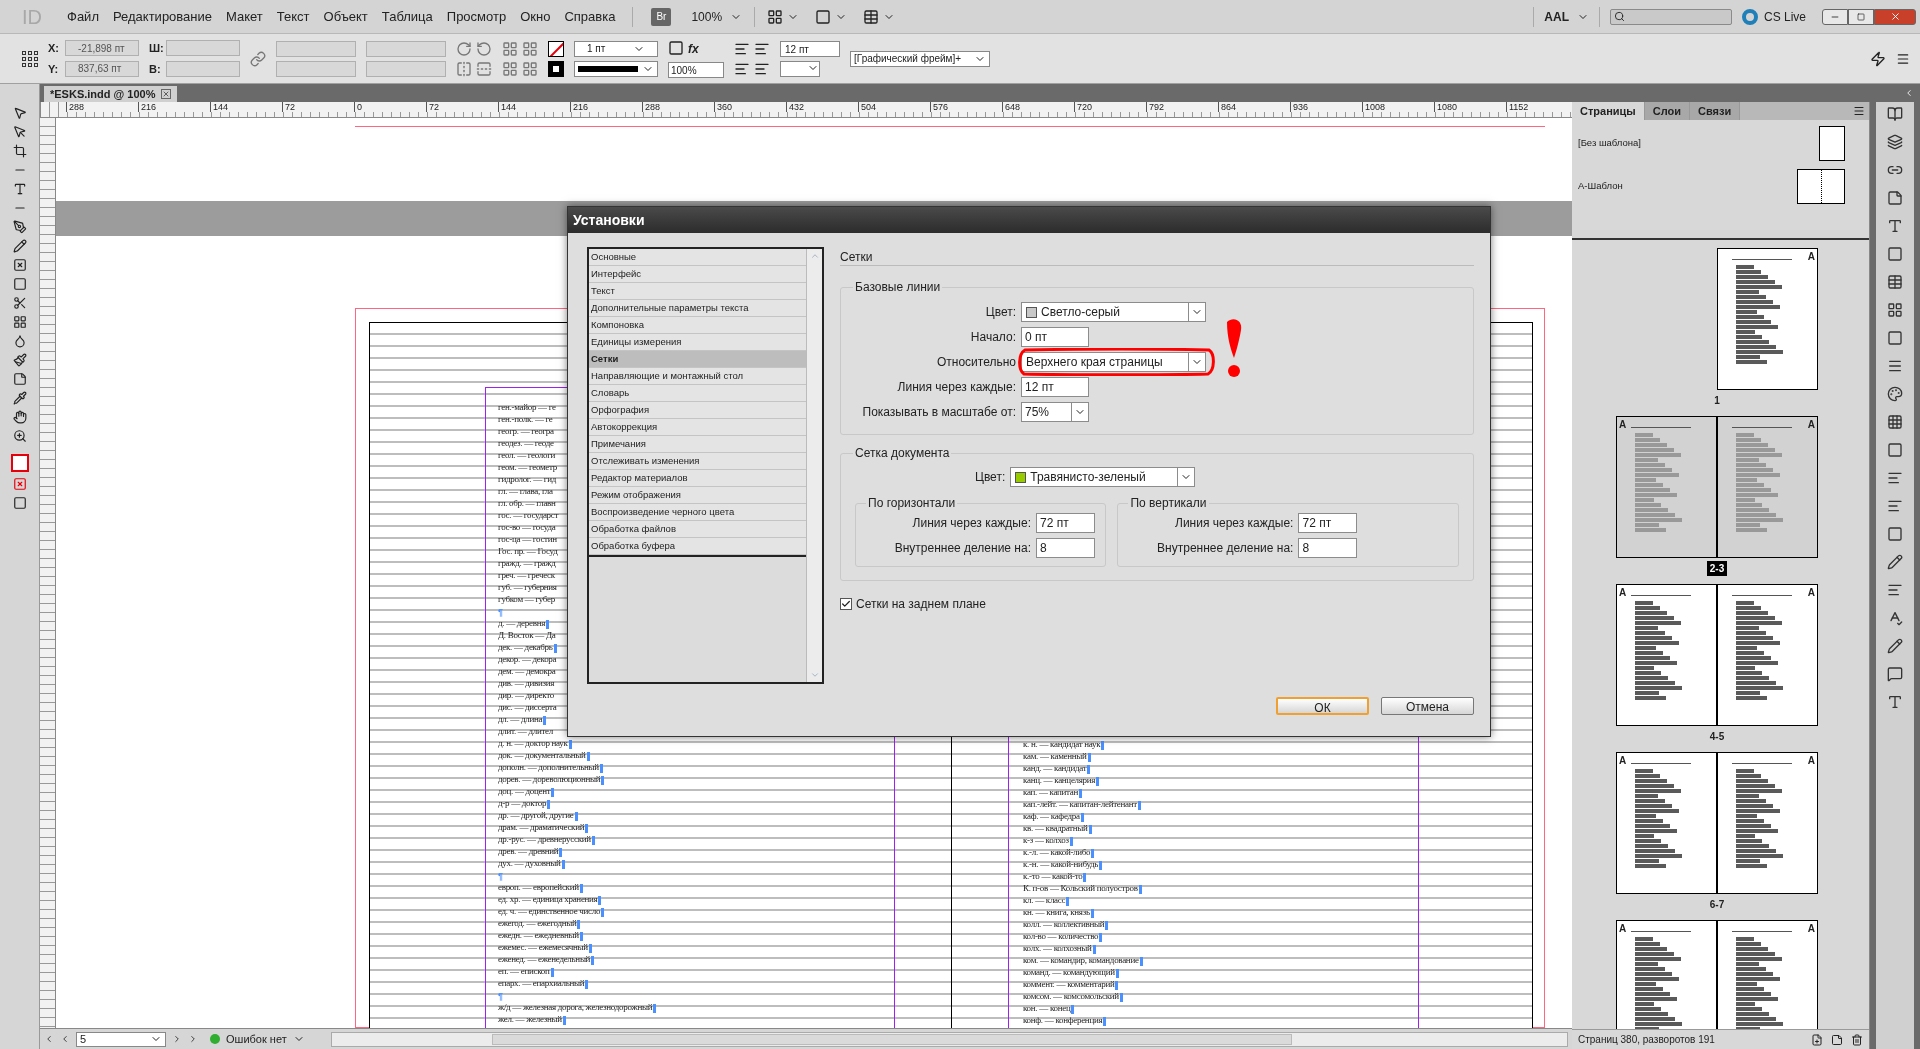 The height and width of the screenshot is (1049, 1920). What do you see at coordinates (697, 512) in the screenshot?
I see `category-item: Воспроизведение черного цвета` at bounding box center [697, 512].